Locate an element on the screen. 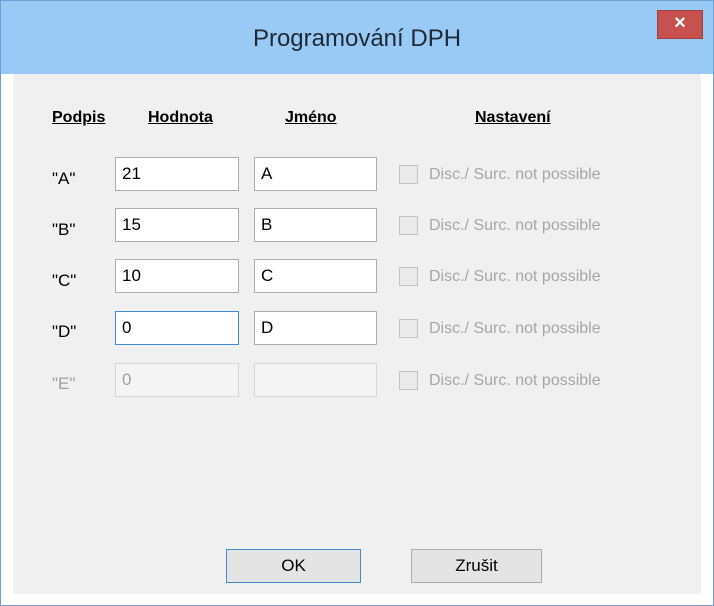  ok-button: OK is located at coordinates (293, 566).